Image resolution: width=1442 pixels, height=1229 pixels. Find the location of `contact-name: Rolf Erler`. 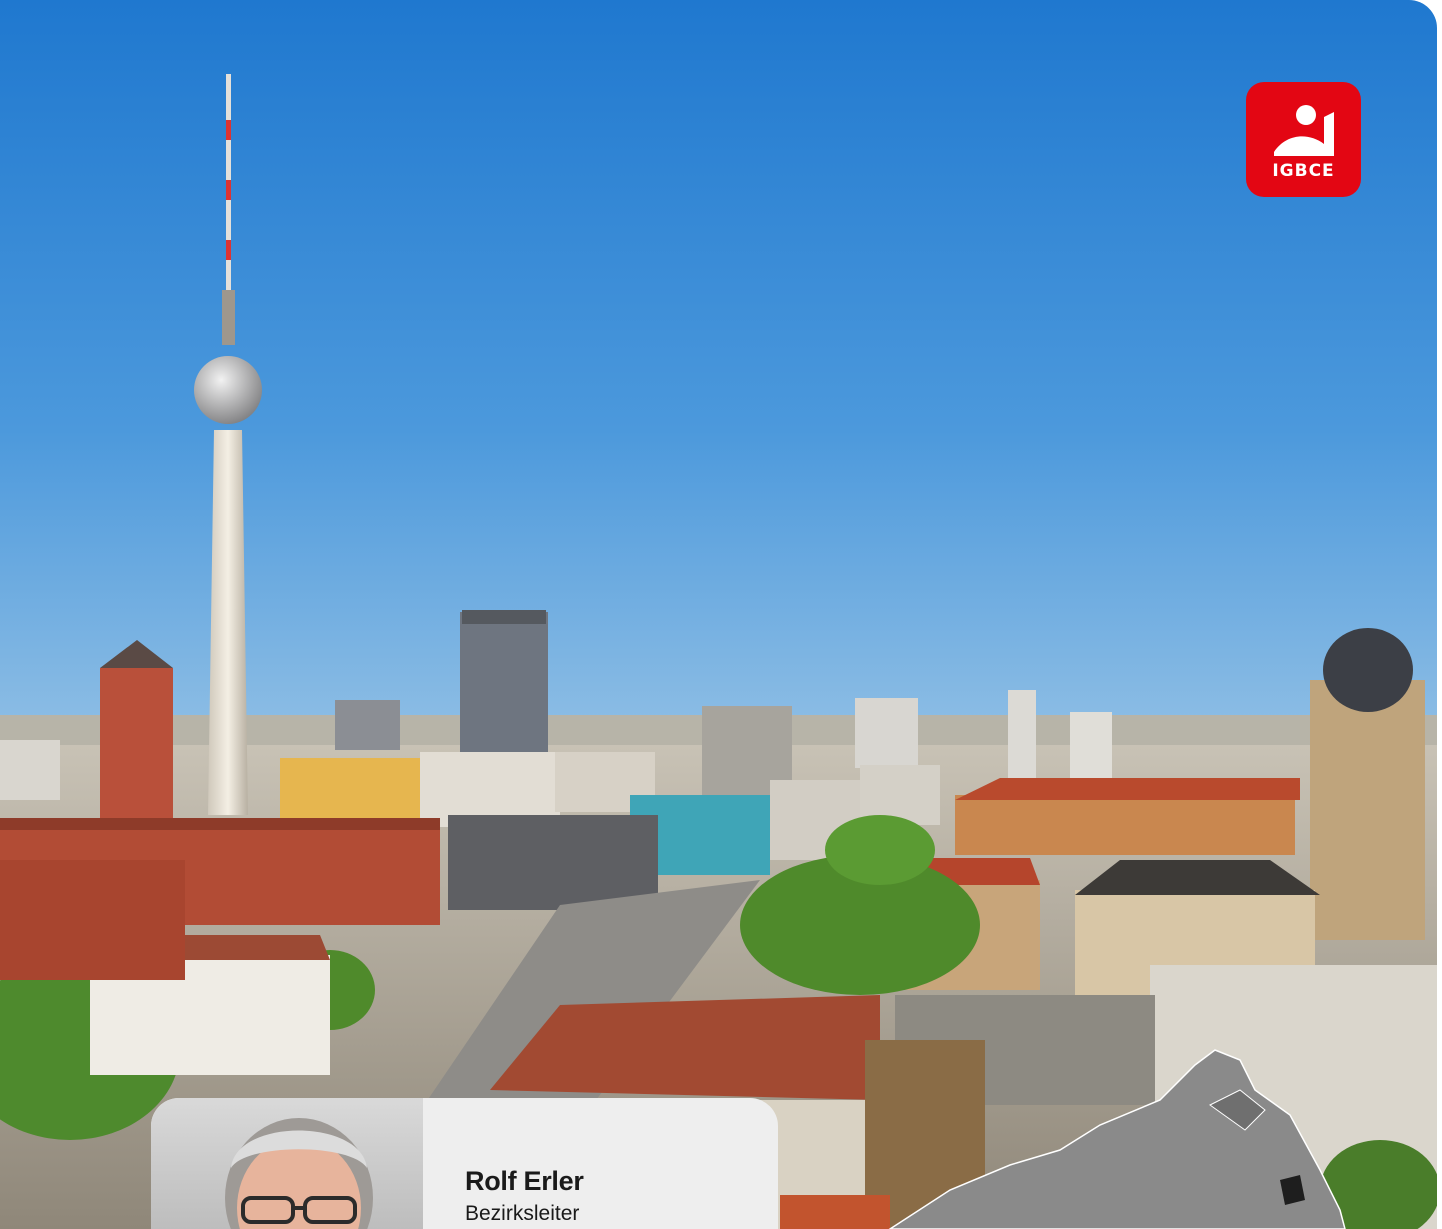

contact-name: Rolf Erler is located at coordinates (524, 1181).